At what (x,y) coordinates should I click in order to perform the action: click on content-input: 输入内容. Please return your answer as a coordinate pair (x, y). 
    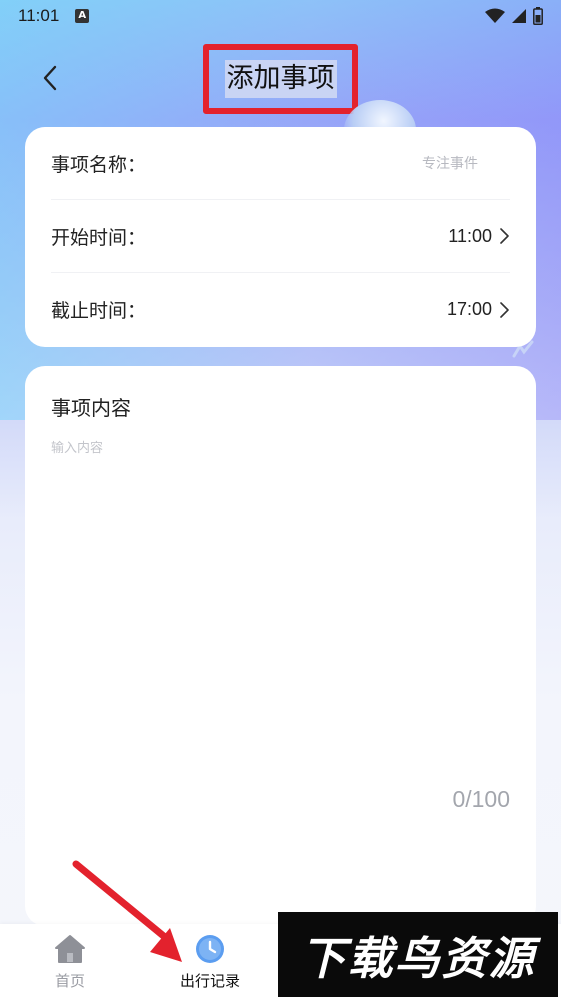
    Looking at the image, I should click on (280, 446).